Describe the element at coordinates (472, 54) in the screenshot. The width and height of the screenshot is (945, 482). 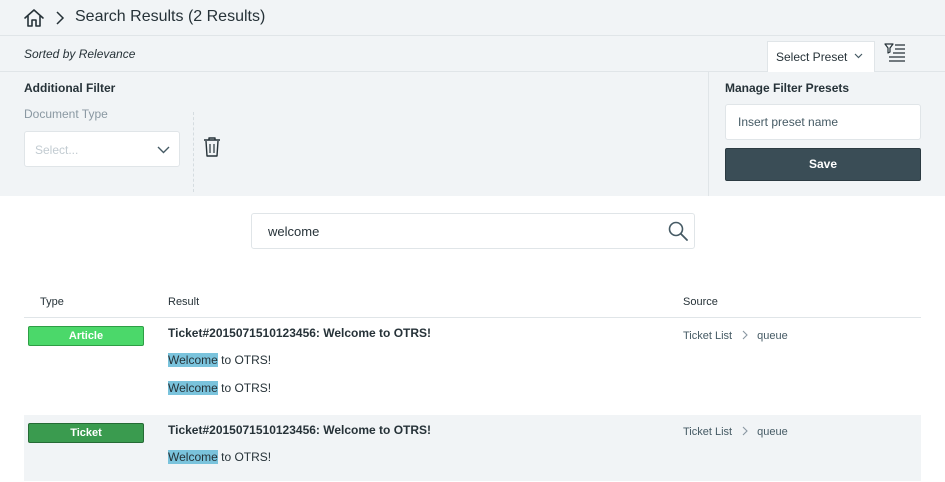
I see `sort-bar: Sorted by Relevance Select Preset` at that location.